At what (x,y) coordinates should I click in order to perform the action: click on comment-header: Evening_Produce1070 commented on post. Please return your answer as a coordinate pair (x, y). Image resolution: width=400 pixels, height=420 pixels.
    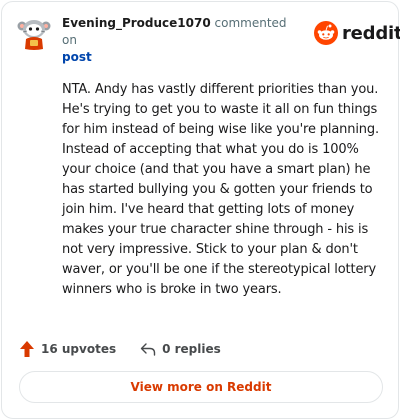
    Looking at the image, I should click on (182, 40).